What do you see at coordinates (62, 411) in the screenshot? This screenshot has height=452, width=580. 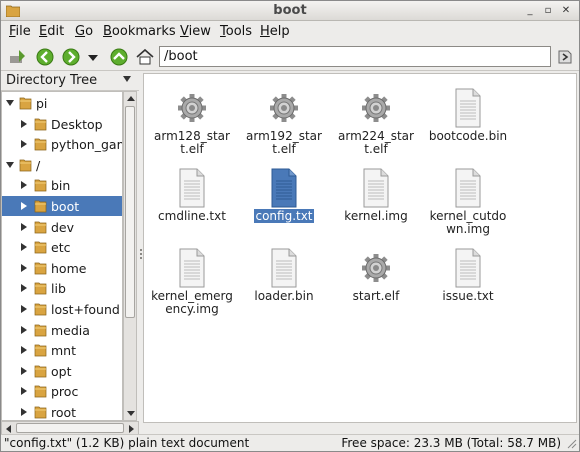 I see `tree-item-root: root` at bounding box center [62, 411].